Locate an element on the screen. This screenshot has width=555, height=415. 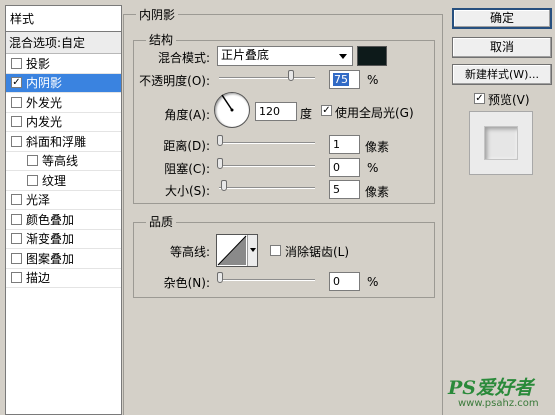
style-item-label: 内阴影 is located at coordinates (44, 83).